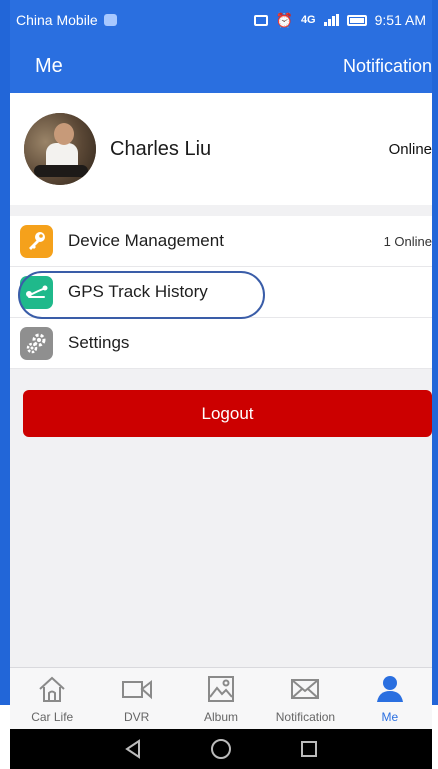 The width and height of the screenshot is (438, 769). I want to click on tab-album: Album, so click(221, 698).